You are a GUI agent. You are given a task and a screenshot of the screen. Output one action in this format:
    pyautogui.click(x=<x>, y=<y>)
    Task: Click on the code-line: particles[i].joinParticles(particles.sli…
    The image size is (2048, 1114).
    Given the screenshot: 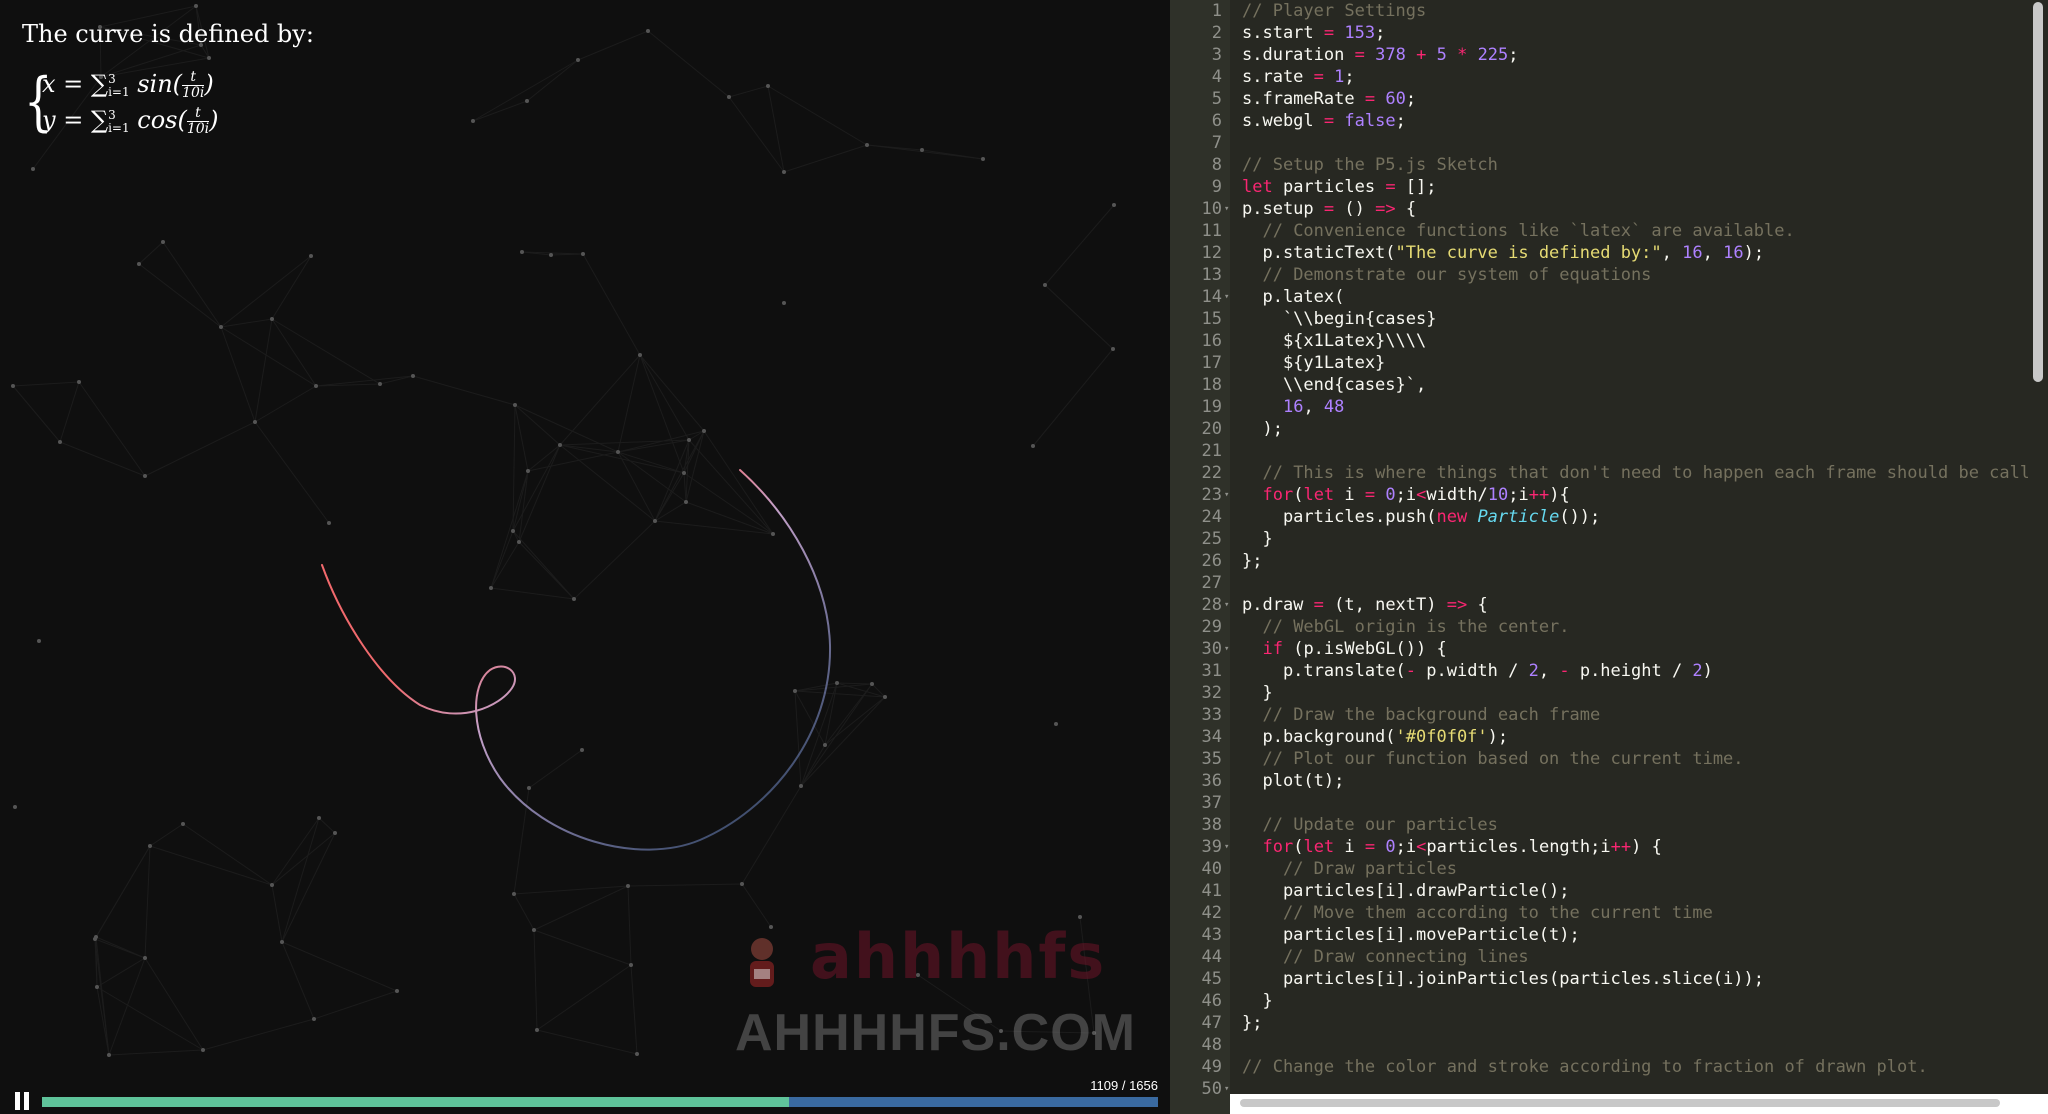 What is the action you would take?
    pyautogui.click(x=1503, y=979)
    